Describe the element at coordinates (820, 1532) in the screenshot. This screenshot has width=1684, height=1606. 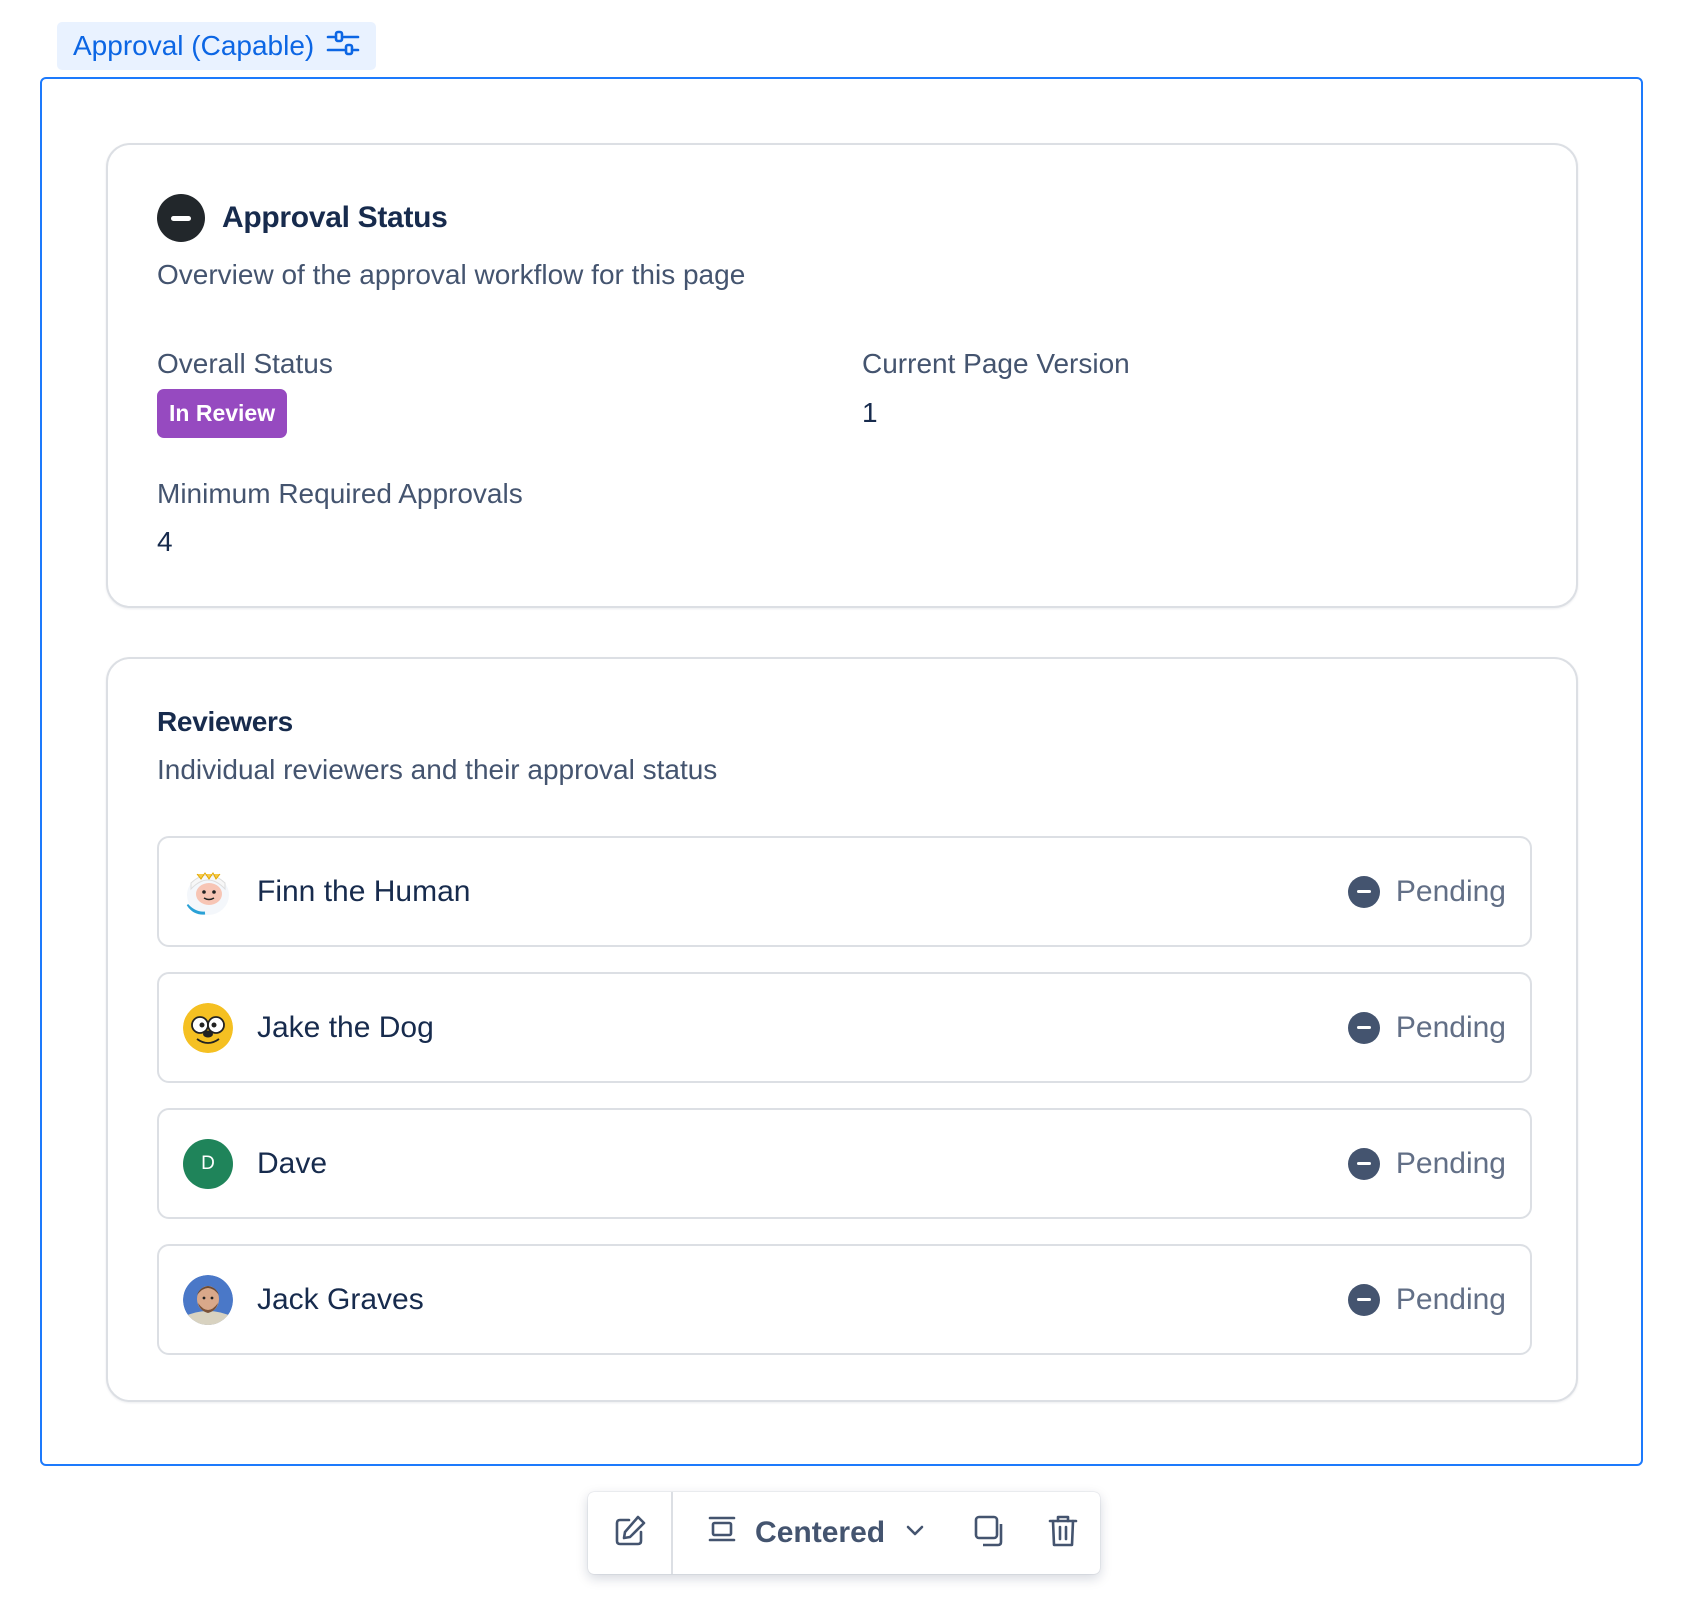
I see `layout-label: Centered` at that location.